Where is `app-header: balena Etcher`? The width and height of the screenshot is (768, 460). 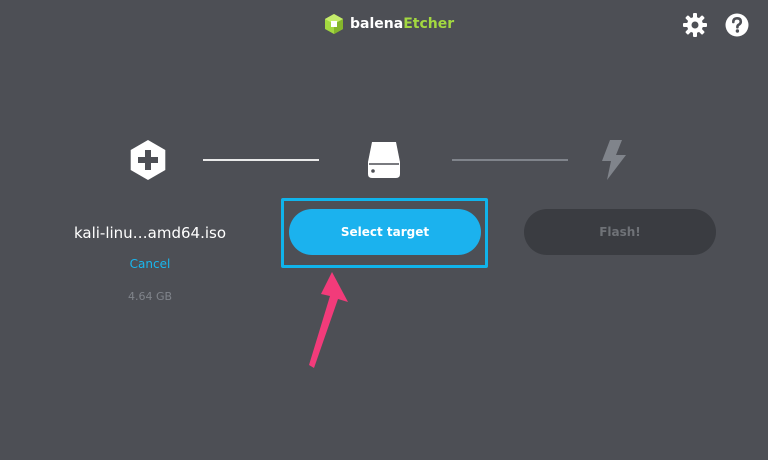
app-header: balena Etcher is located at coordinates (384, 25).